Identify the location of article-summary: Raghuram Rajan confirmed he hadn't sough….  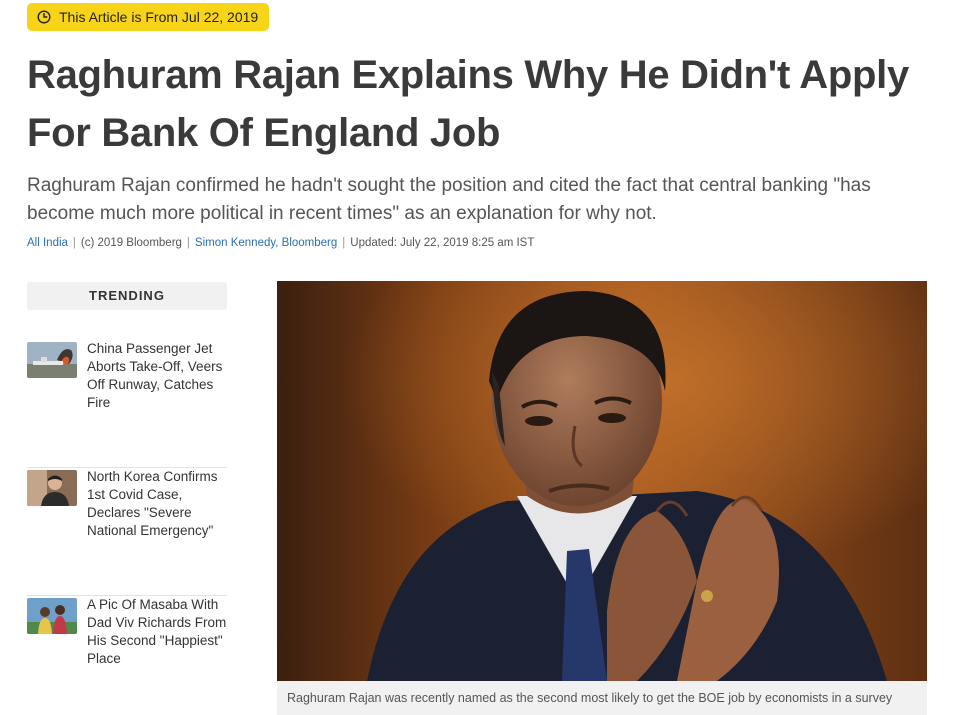
(449, 199).